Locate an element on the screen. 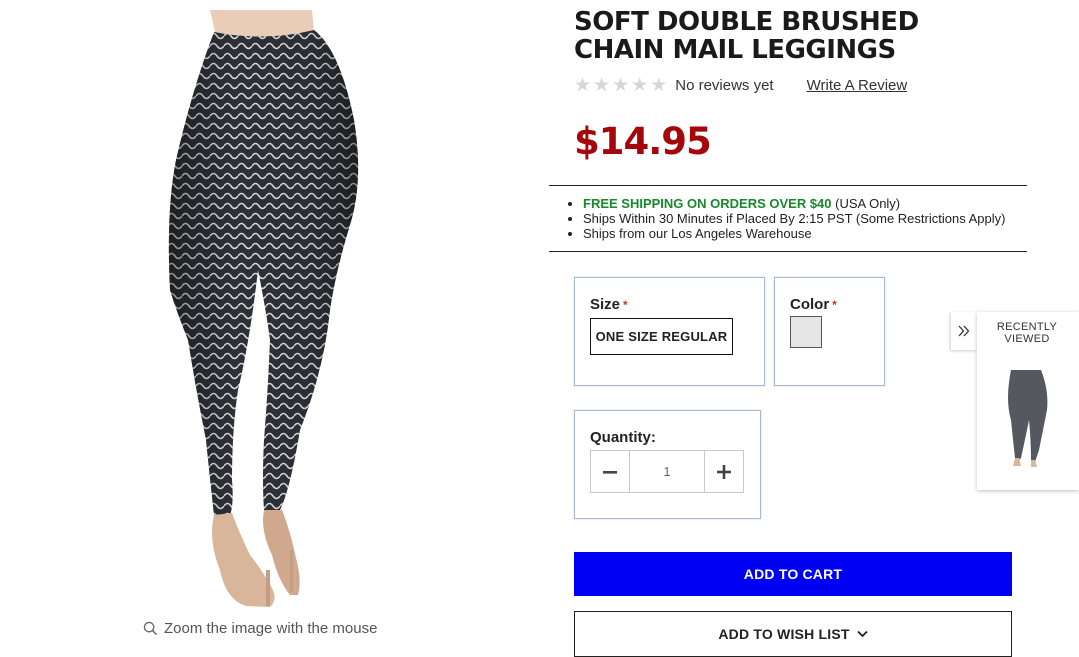 This screenshot has height=657, width=1079. add-to-wishlist-label: ADD TO WISH LIST is located at coordinates (784, 634).